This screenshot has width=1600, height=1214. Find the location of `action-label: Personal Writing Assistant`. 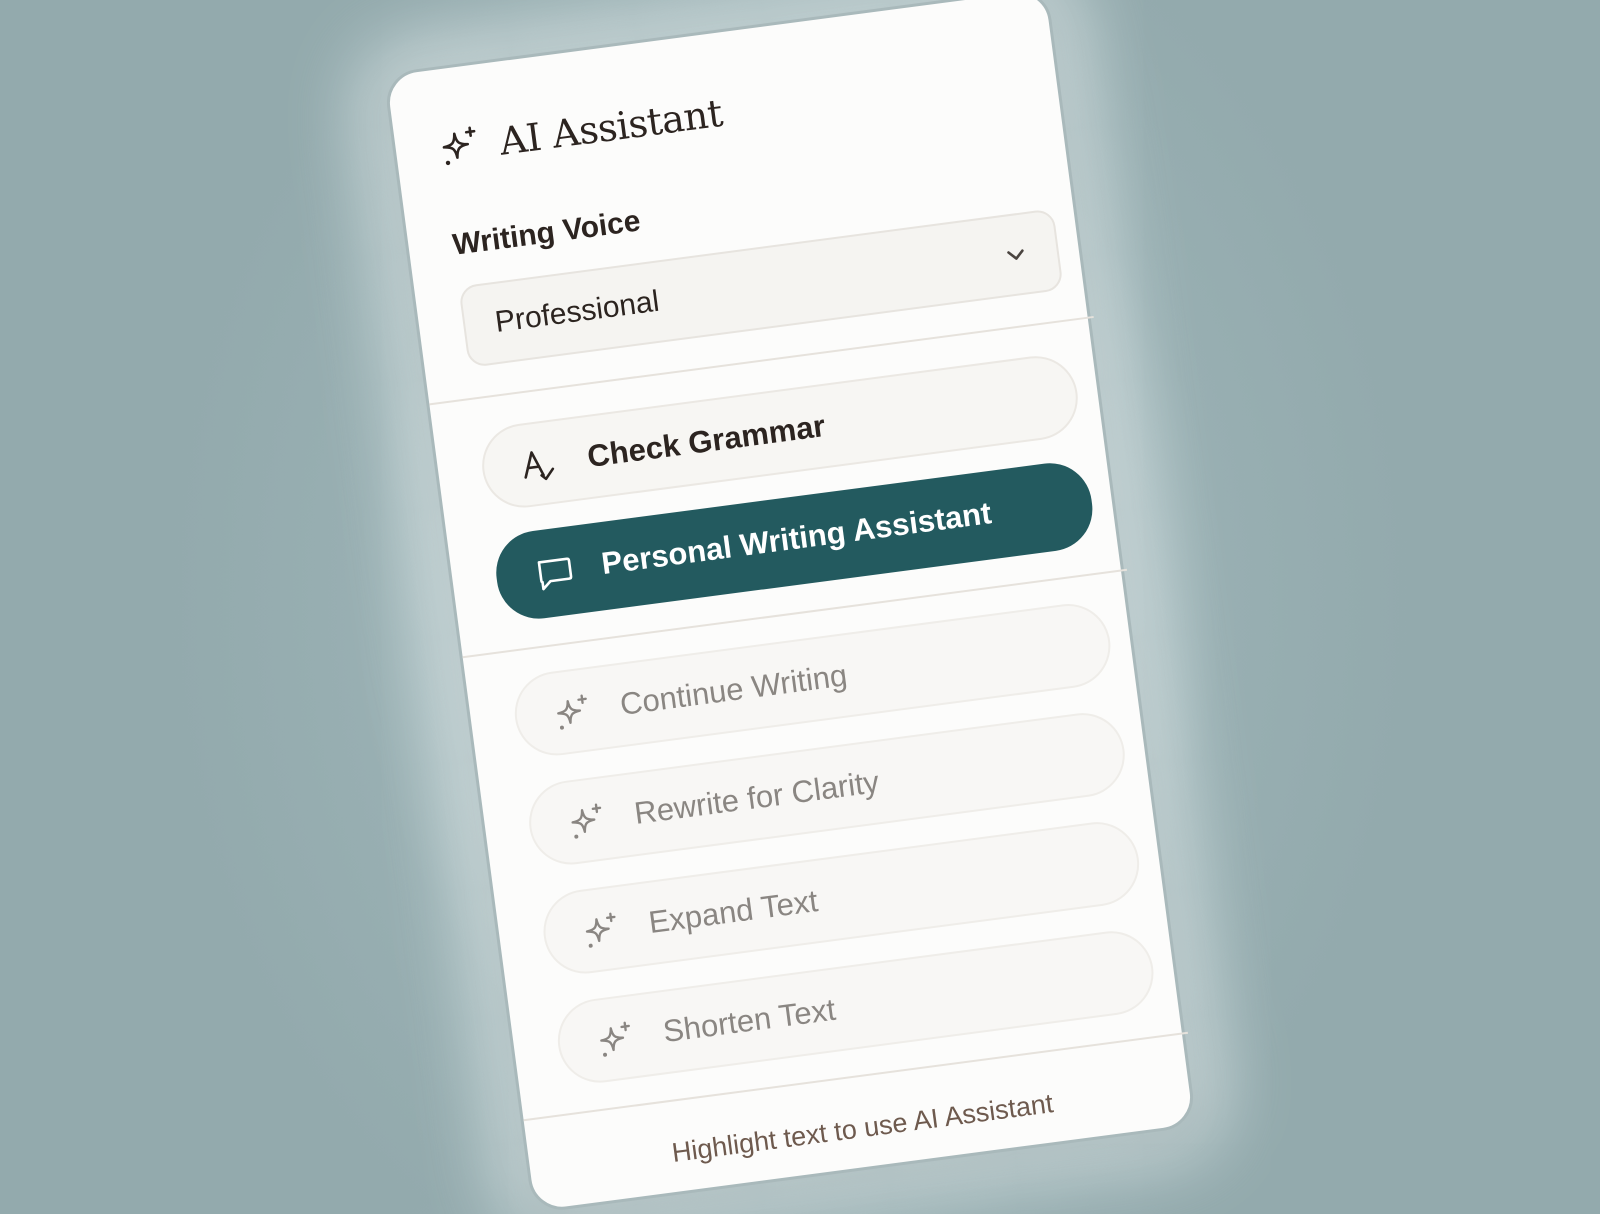

action-label: Personal Writing Assistant is located at coordinates (796, 538).